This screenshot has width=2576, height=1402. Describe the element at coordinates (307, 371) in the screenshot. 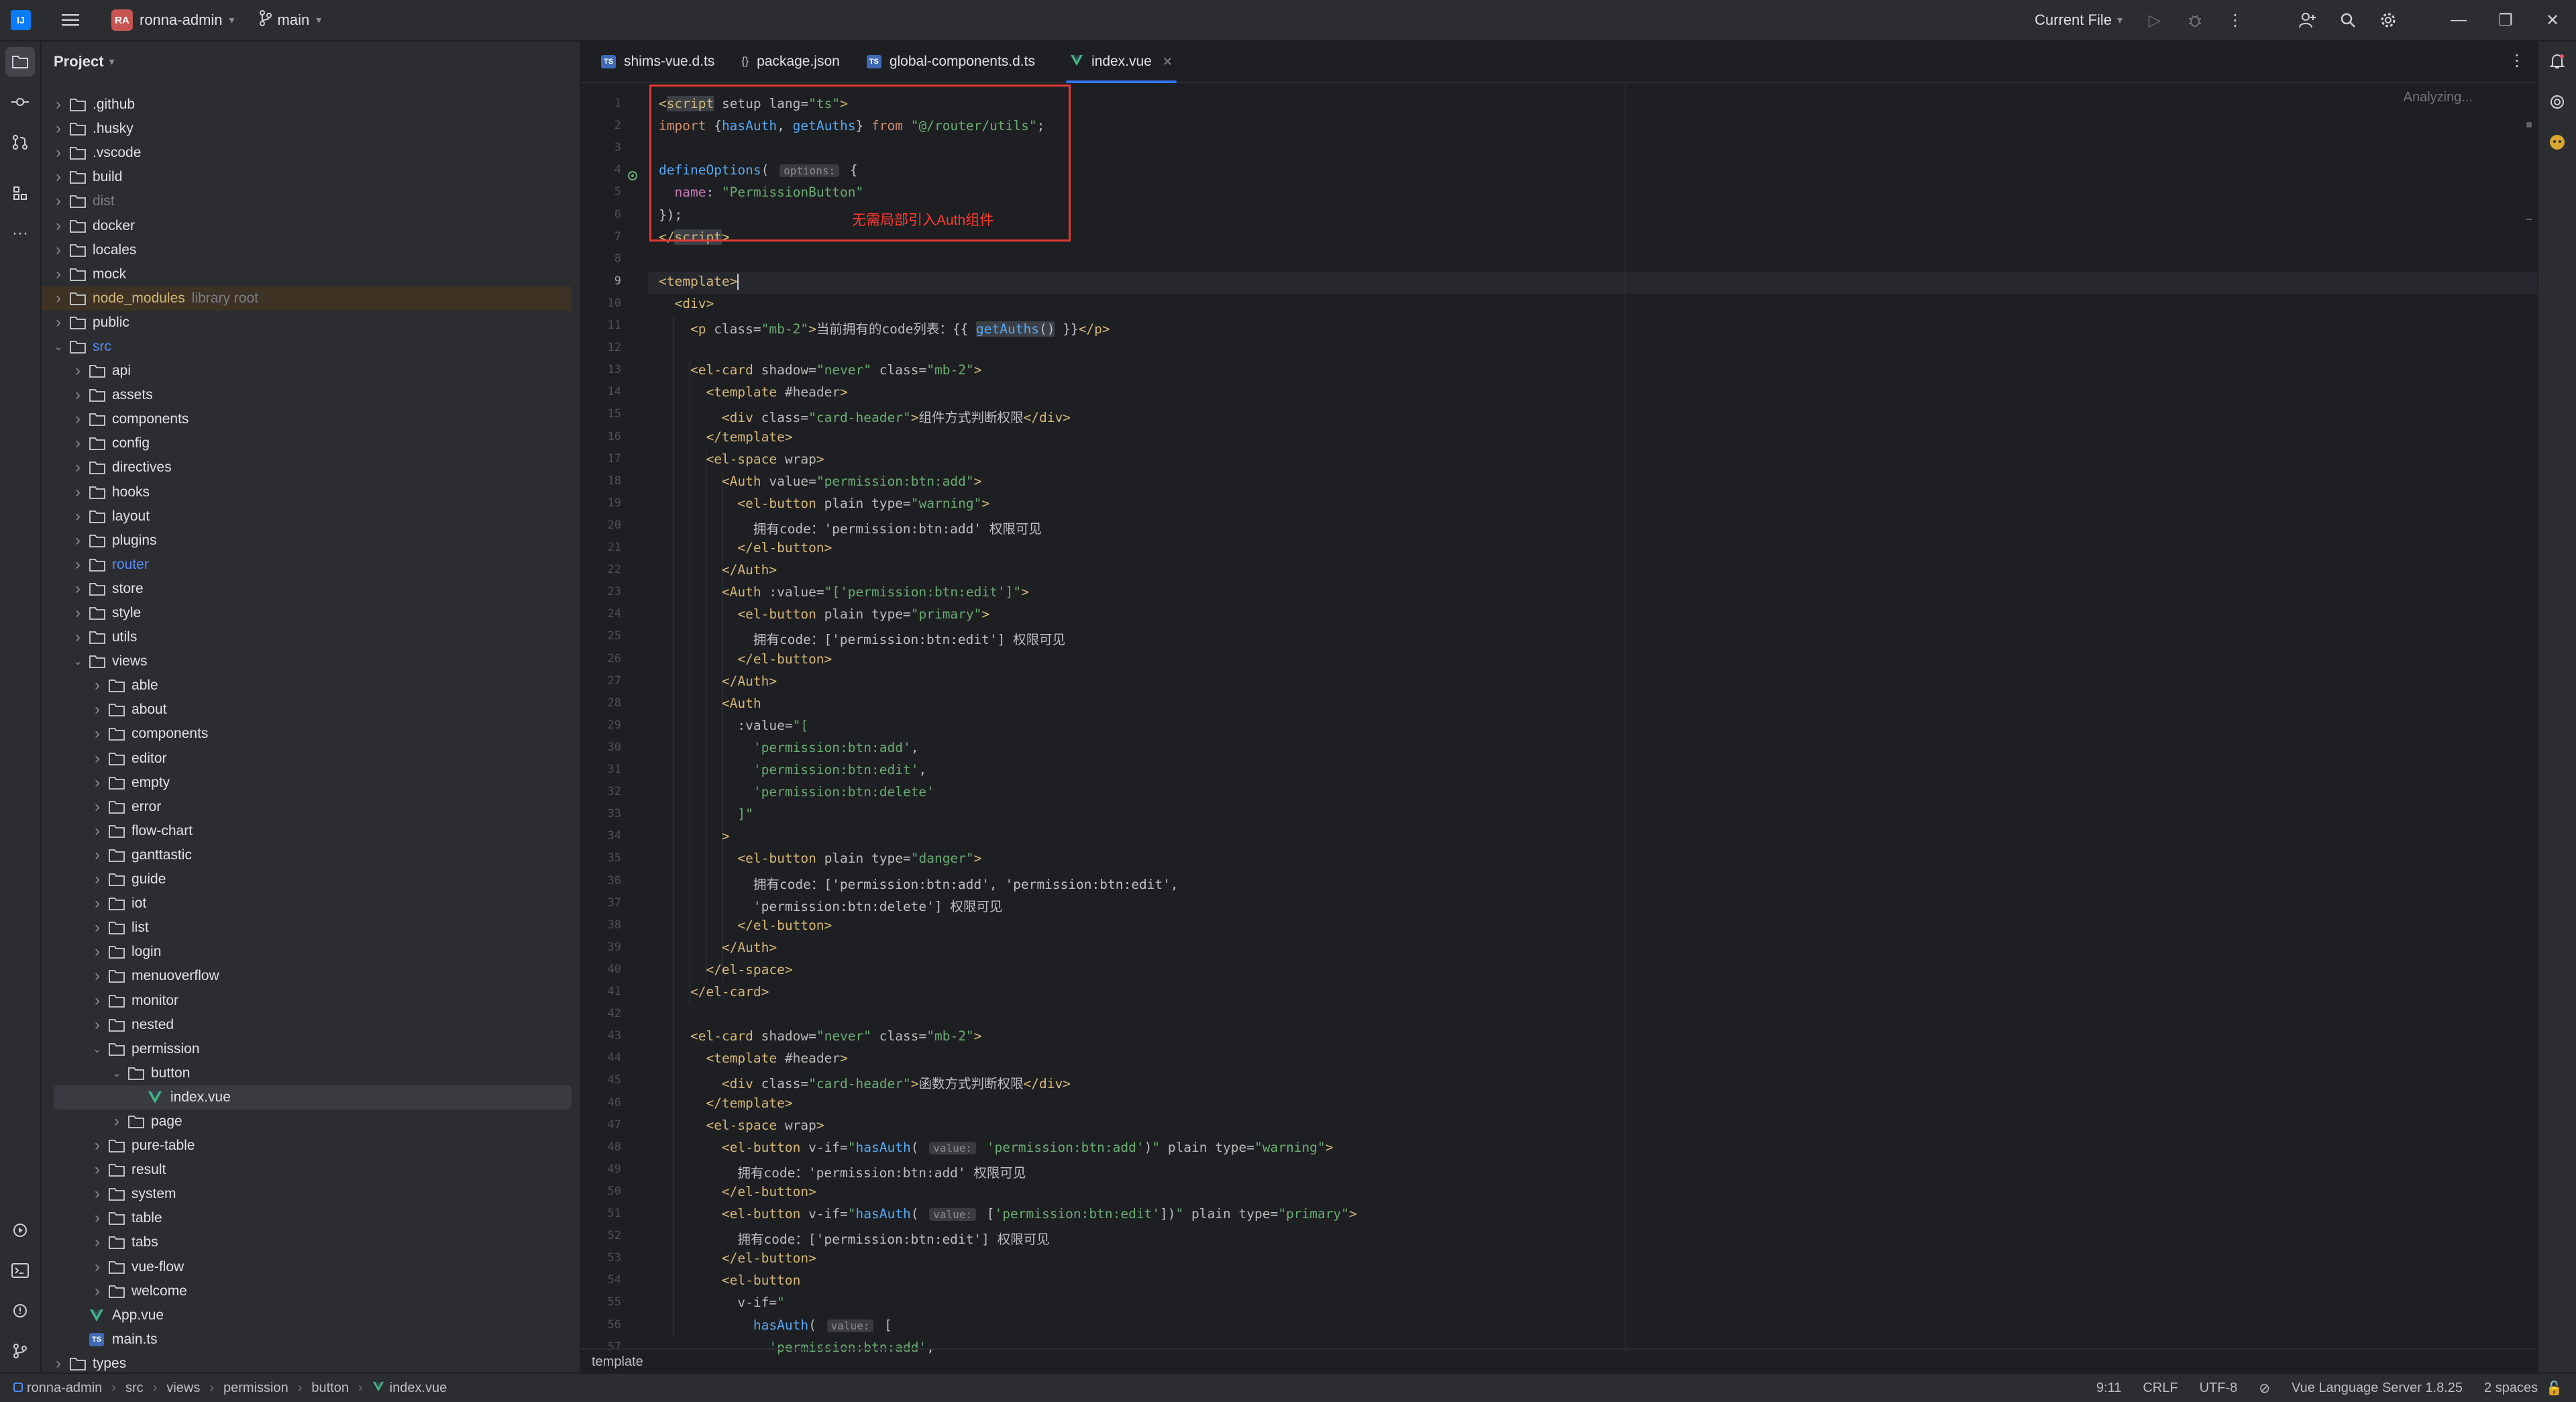

I see `tree-item-api: › api` at that location.